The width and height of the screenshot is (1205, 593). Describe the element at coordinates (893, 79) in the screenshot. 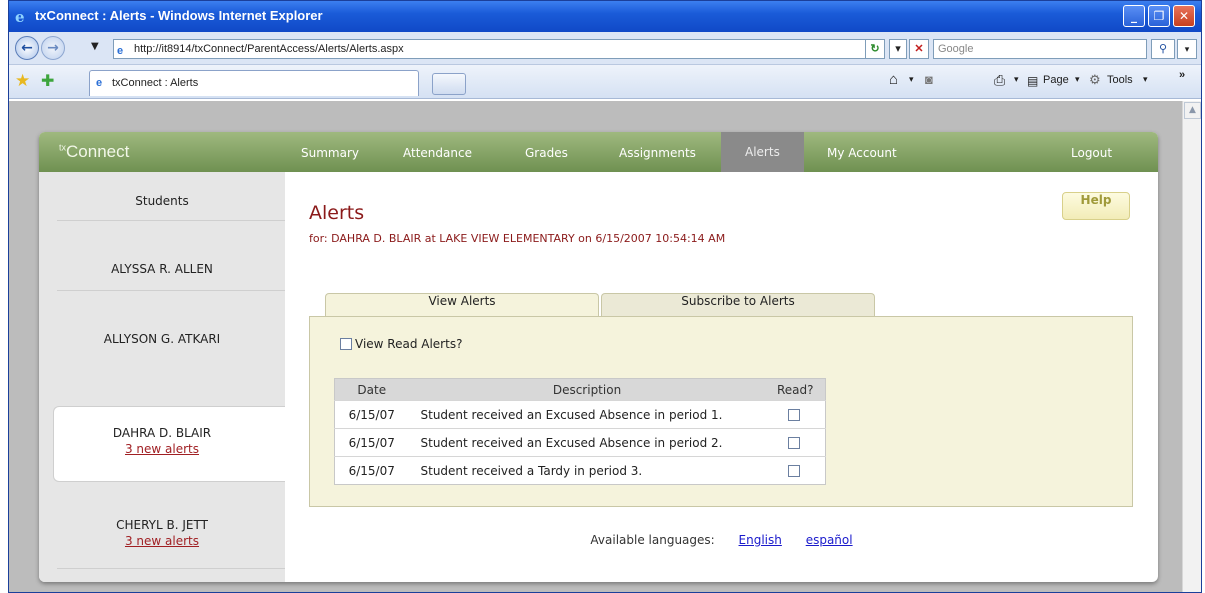

I see `home-icon: ⌂` at that location.